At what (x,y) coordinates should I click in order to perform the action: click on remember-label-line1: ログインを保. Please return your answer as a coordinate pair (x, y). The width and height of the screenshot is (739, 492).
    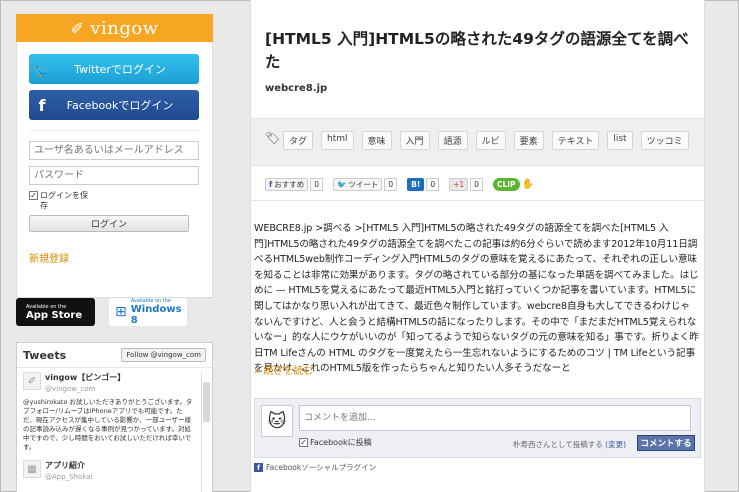
    Looking at the image, I should click on (64, 195).